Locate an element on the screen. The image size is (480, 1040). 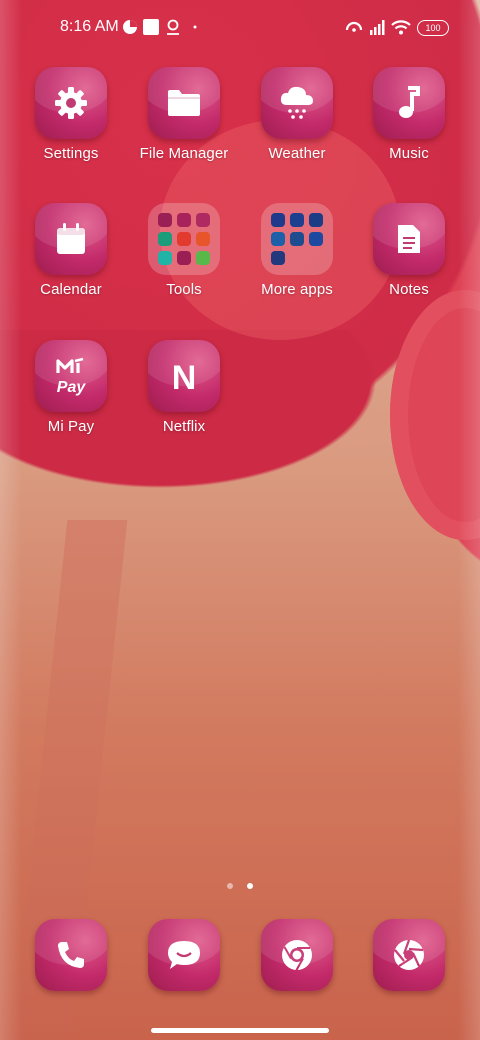
app-label: Notes is located at coordinates (409, 289).